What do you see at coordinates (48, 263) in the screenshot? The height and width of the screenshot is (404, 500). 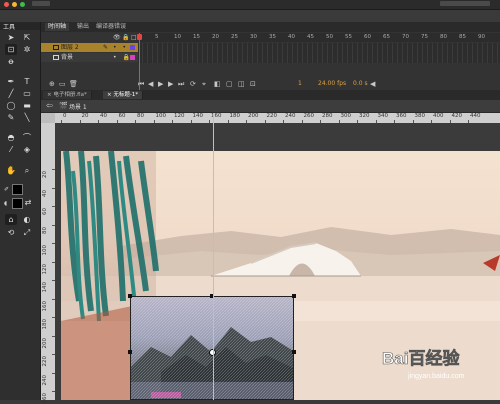 I see `vertical-ruler: 20 40 60 80 100 120 140 160 180 200 220 240 260` at bounding box center [48, 263].